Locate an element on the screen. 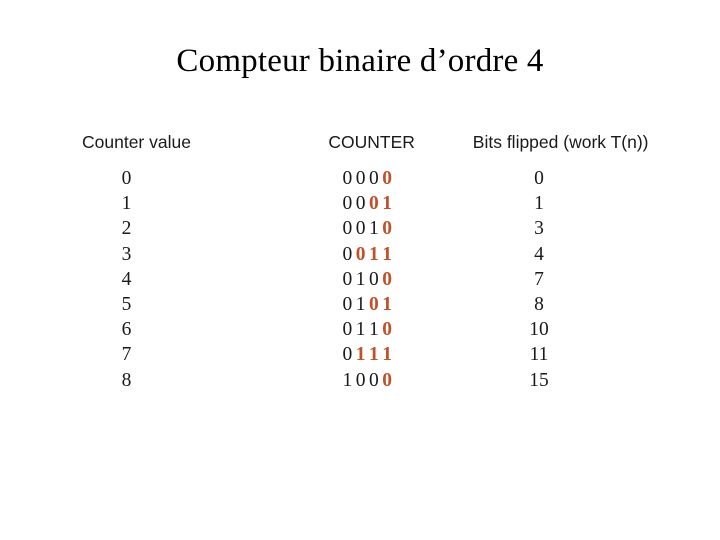 The height and width of the screenshot is (540, 720). cell-counter-bits: 0100 is located at coordinates (367, 279).